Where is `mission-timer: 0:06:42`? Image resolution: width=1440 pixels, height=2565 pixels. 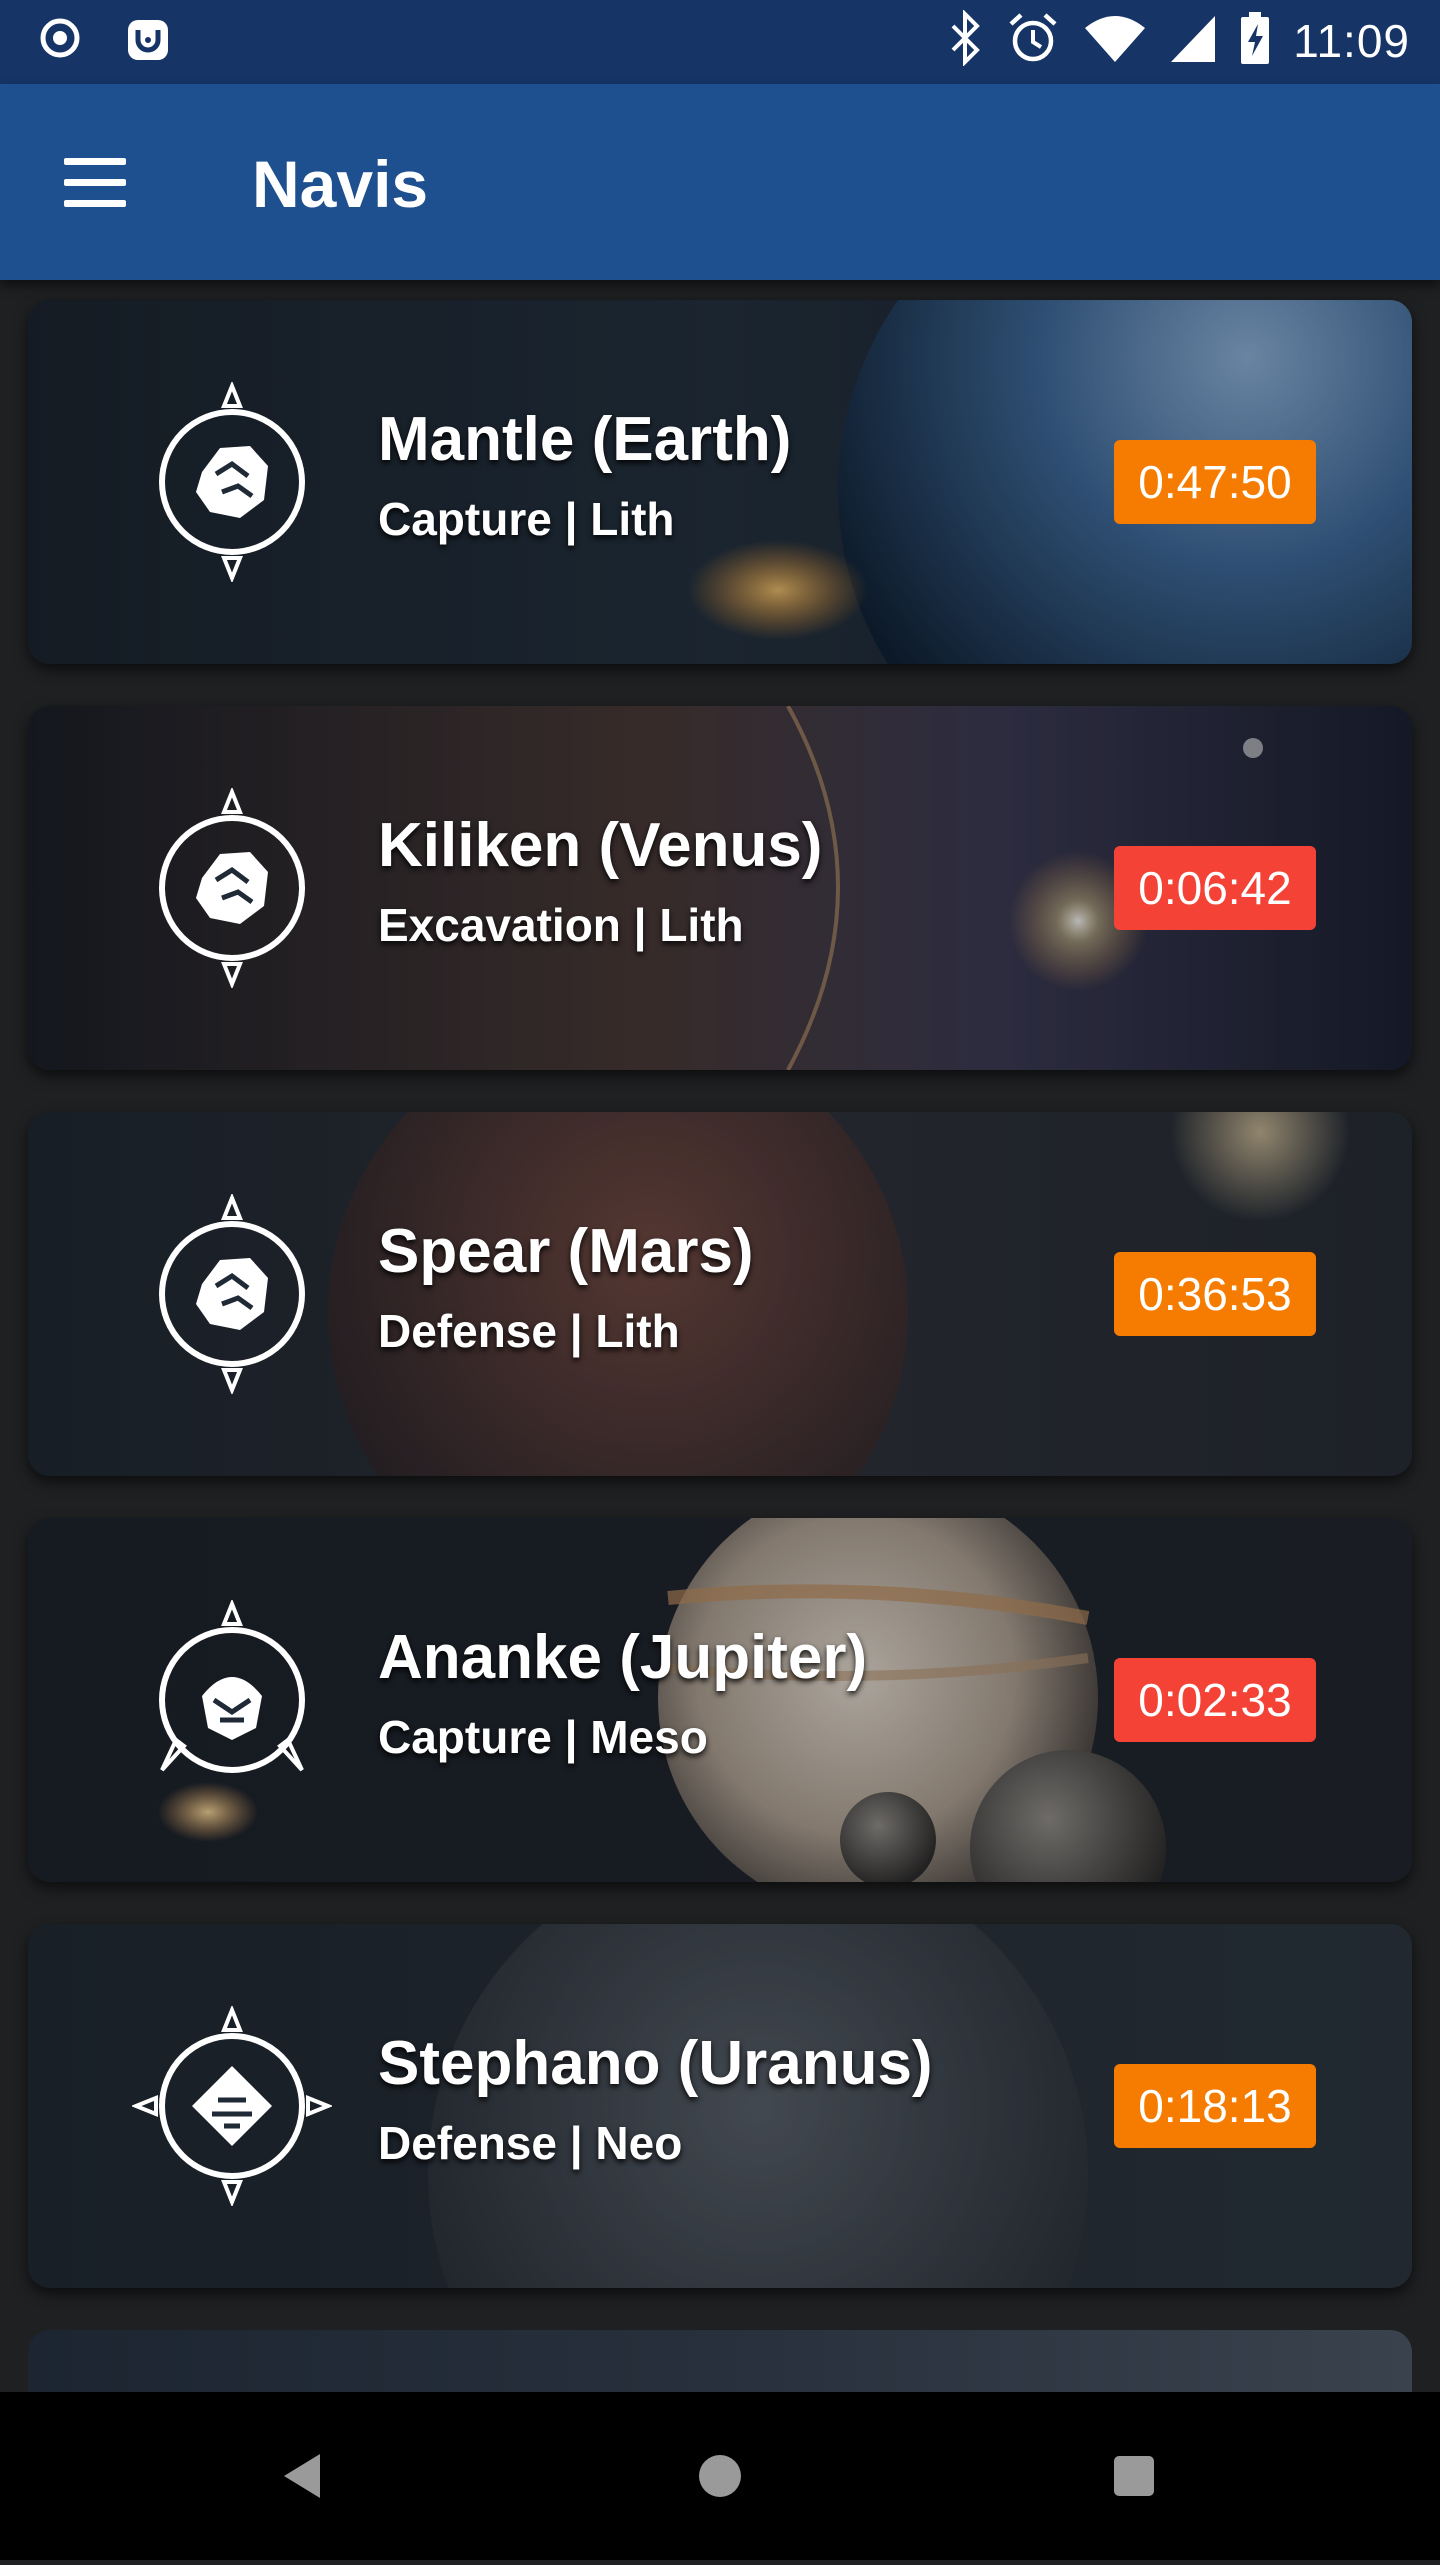
mission-timer: 0:06:42 is located at coordinates (1215, 888).